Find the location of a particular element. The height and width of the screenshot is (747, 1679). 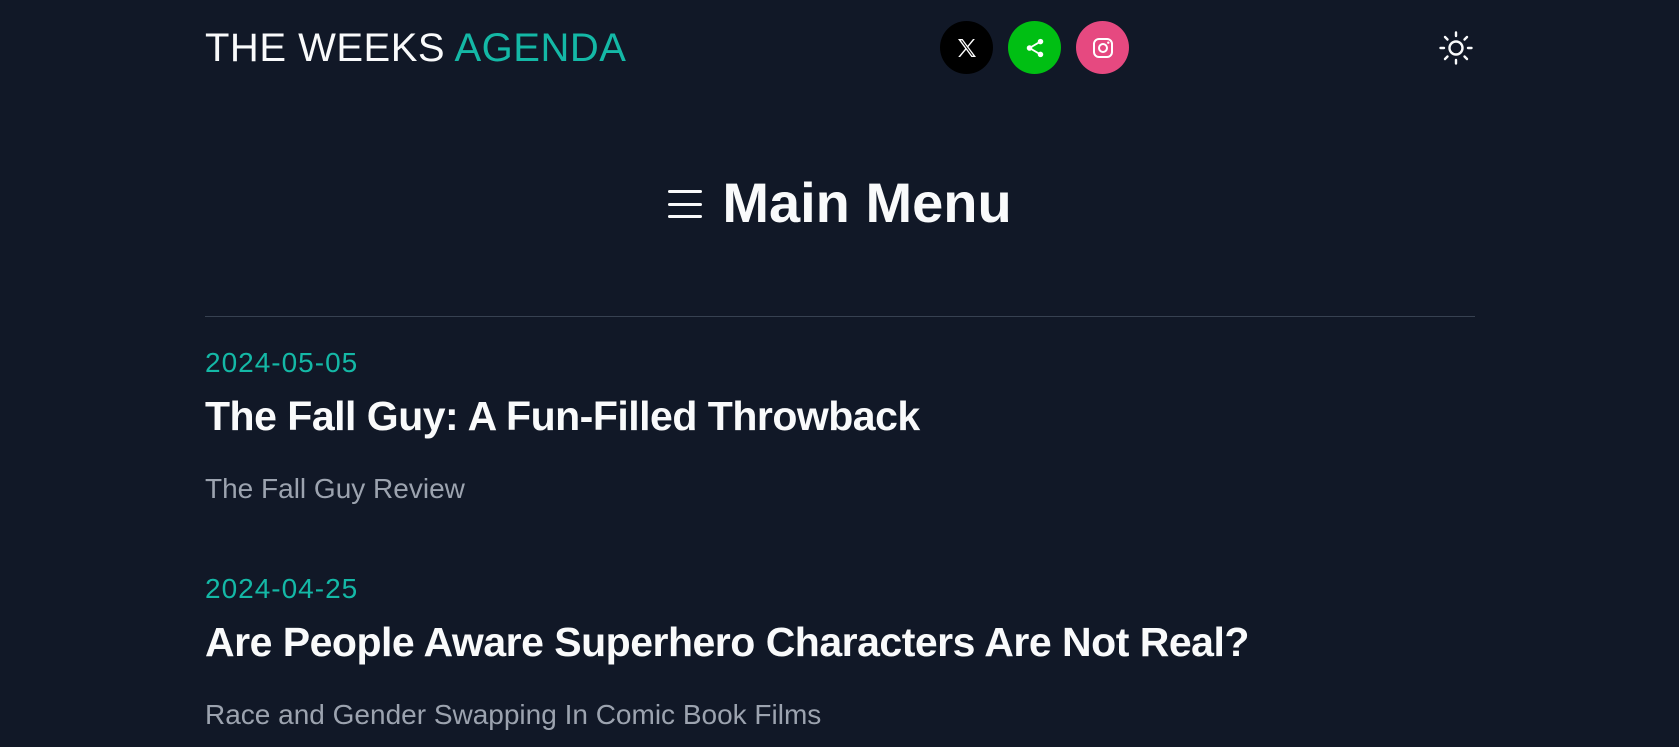

social-buttons is located at coordinates (1034, 47).